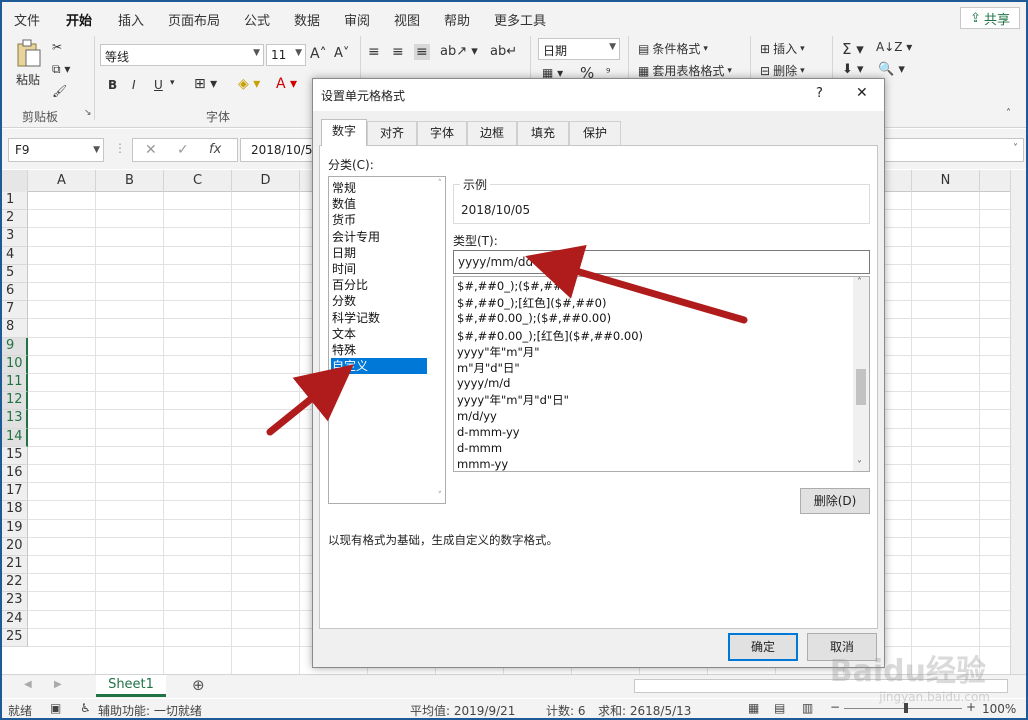  I want to click on zoom-level: 100%, so click(999, 709).